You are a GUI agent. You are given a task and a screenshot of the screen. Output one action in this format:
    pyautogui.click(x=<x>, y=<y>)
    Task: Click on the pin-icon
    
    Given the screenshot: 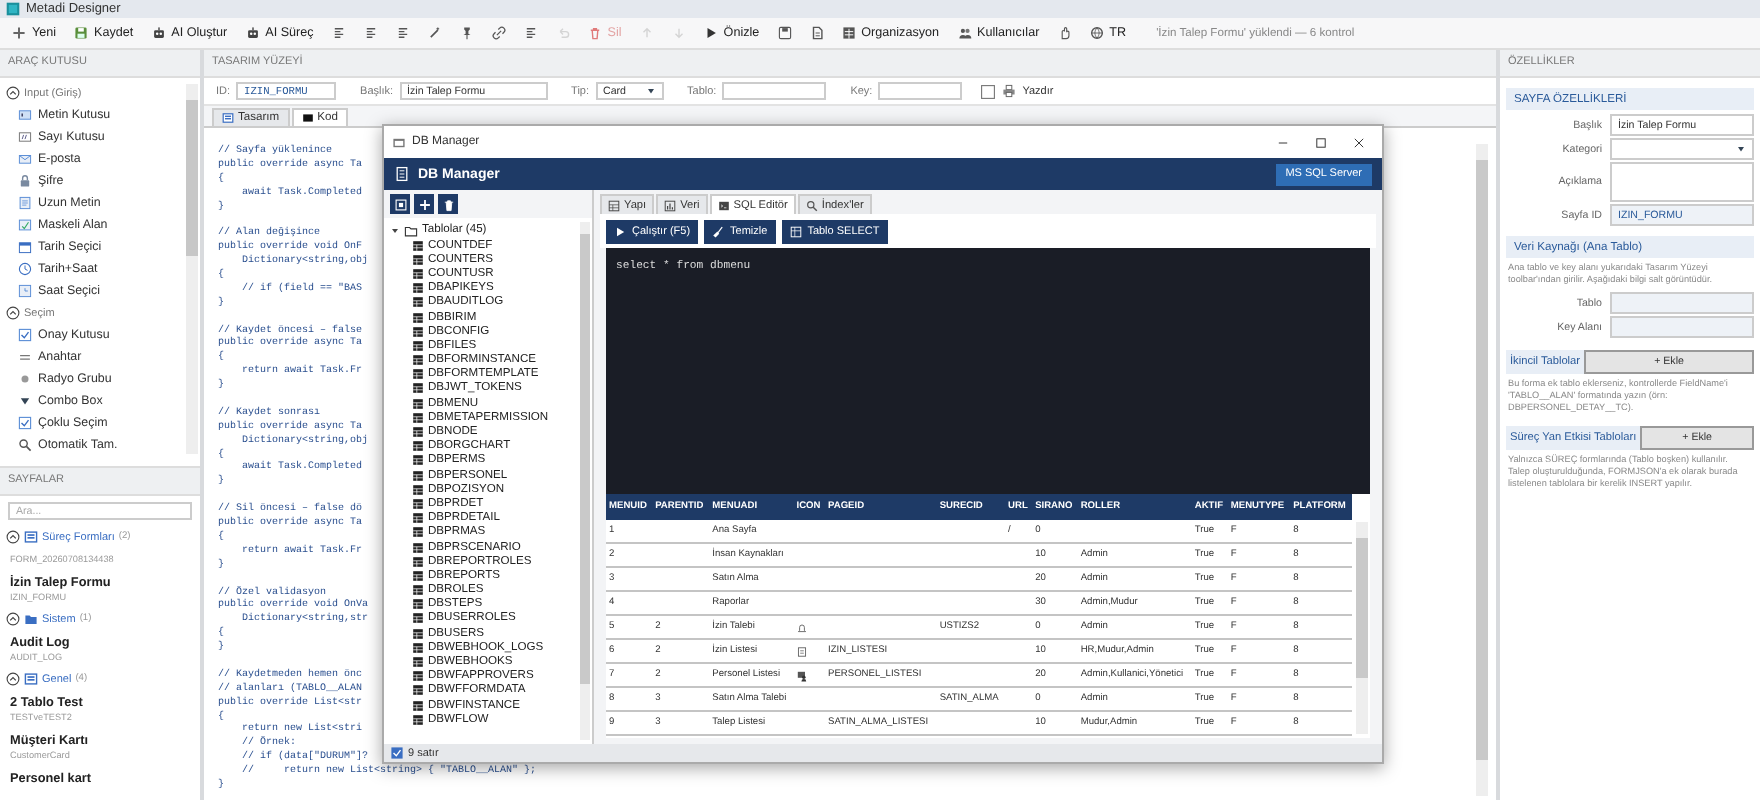 What is the action you would take?
    pyautogui.click(x=466, y=33)
    